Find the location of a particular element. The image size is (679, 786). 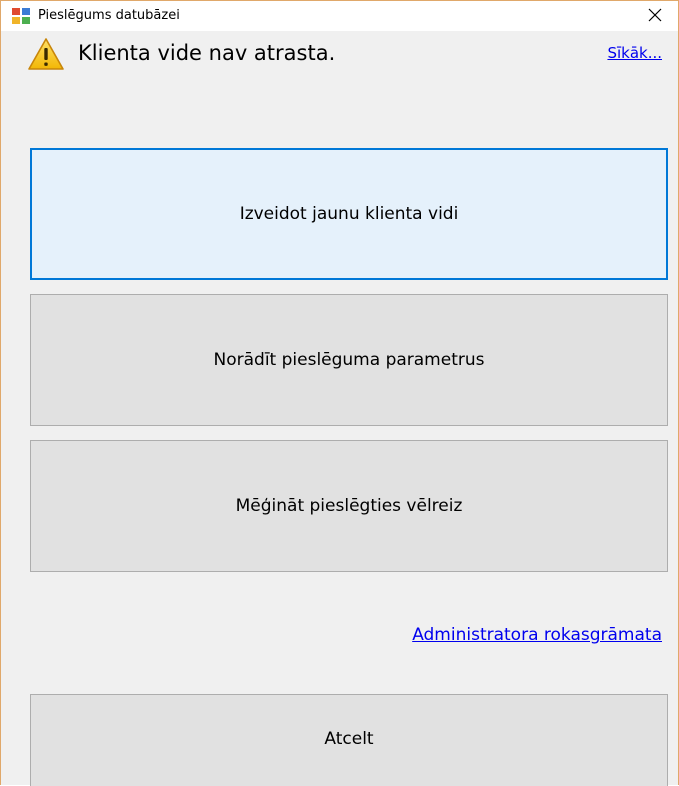

title-bar: Pieslēgums datubāzei is located at coordinates (339, 16).